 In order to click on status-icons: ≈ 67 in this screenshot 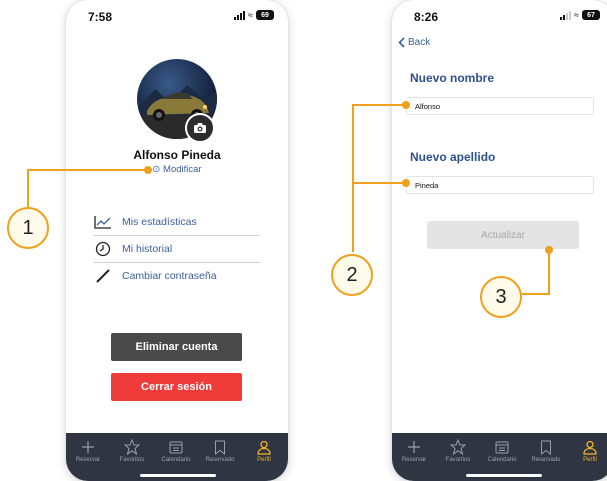, I will do `click(580, 15)`.